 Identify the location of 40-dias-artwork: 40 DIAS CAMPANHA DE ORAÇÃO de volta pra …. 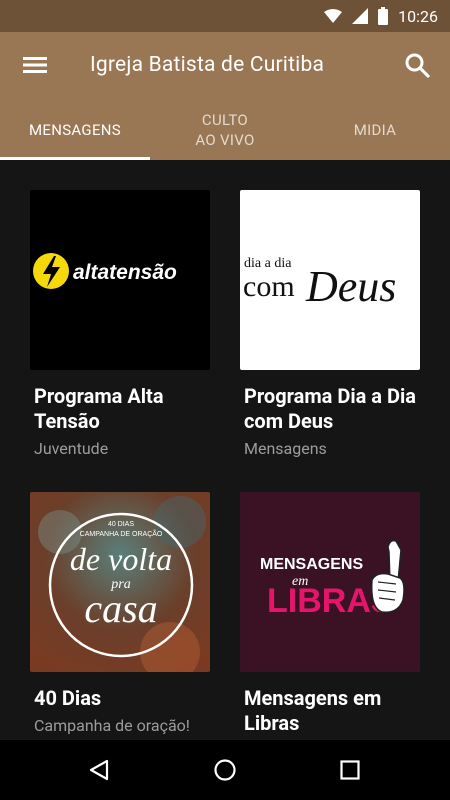
(120, 582).